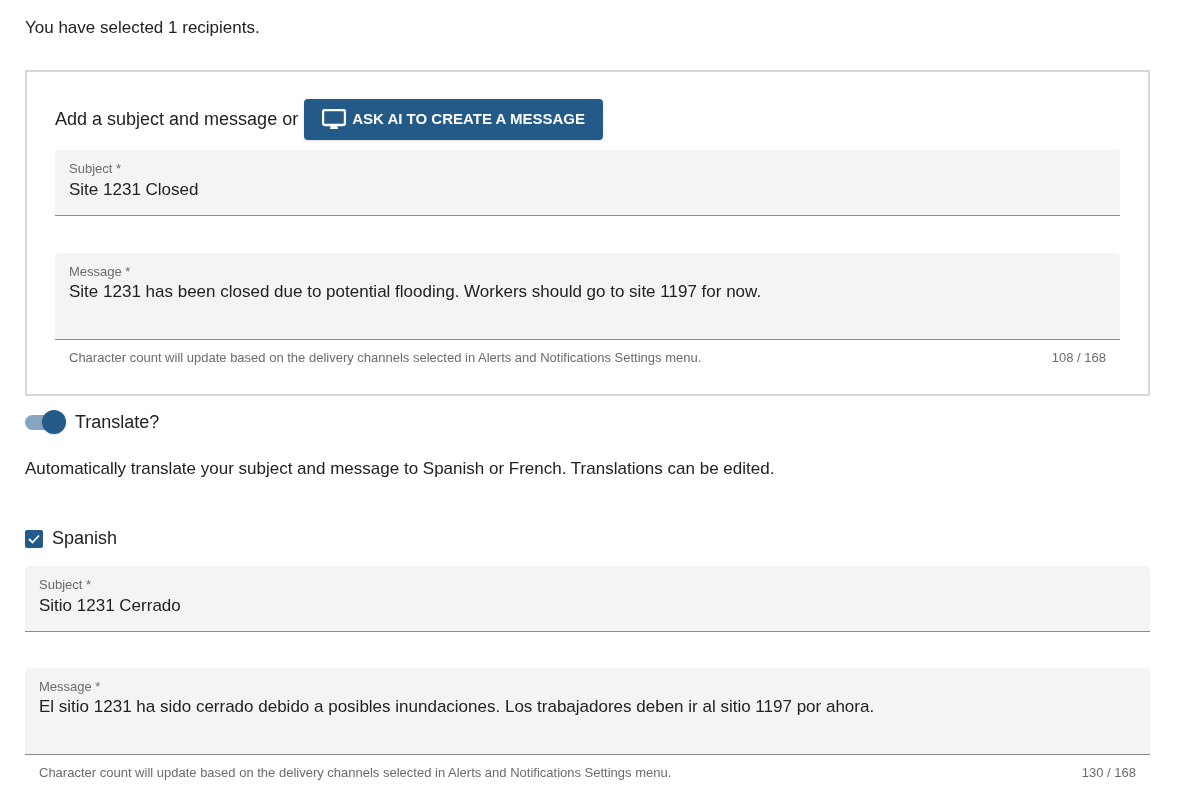 The width and height of the screenshot is (1180, 798). I want to click on compose-prompt: Add a subject and message or, so click(177, 119).